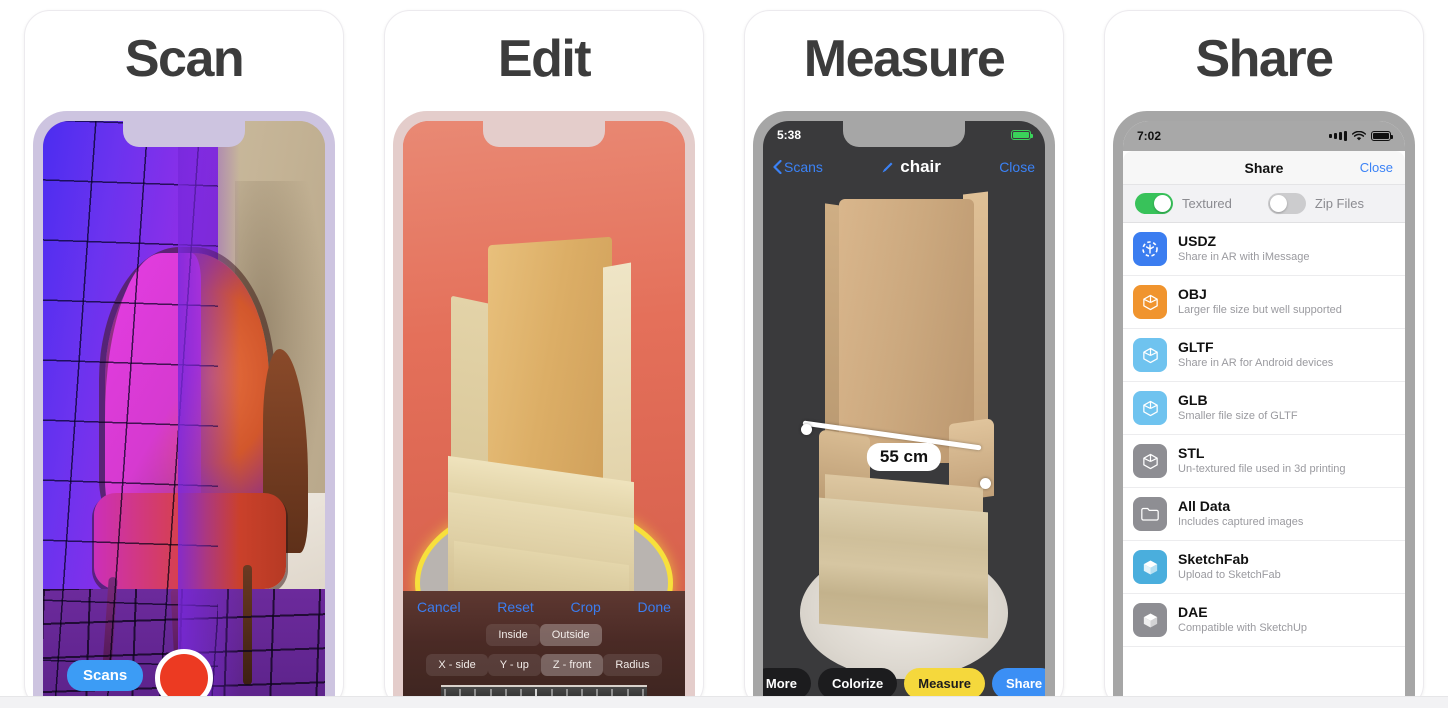 The width and height of the screenshot is (1448, 708). Describe the element at coordinates (904, 59) in the screenshot. I see `card-title-measure: Measure` at that location.